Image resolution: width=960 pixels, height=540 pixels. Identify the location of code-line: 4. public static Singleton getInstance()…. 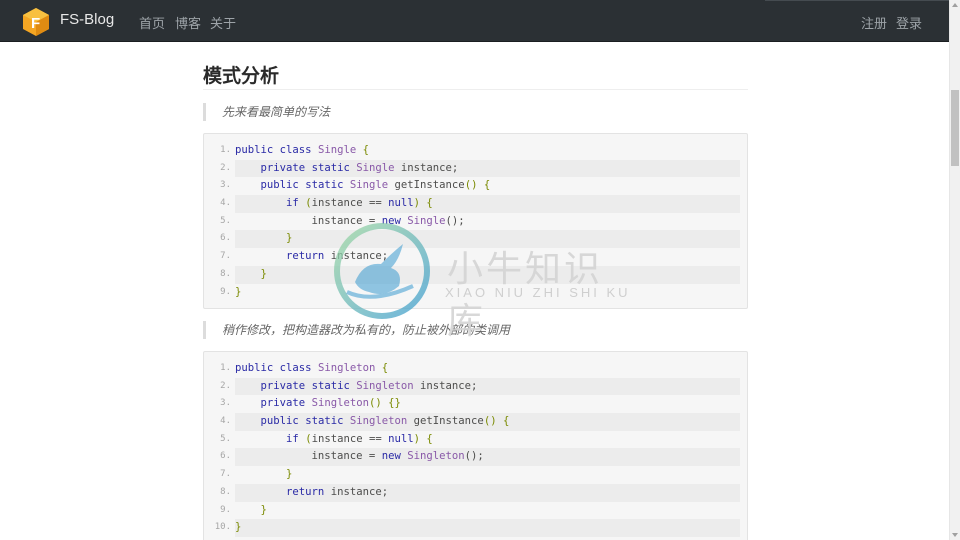
(475, 422).